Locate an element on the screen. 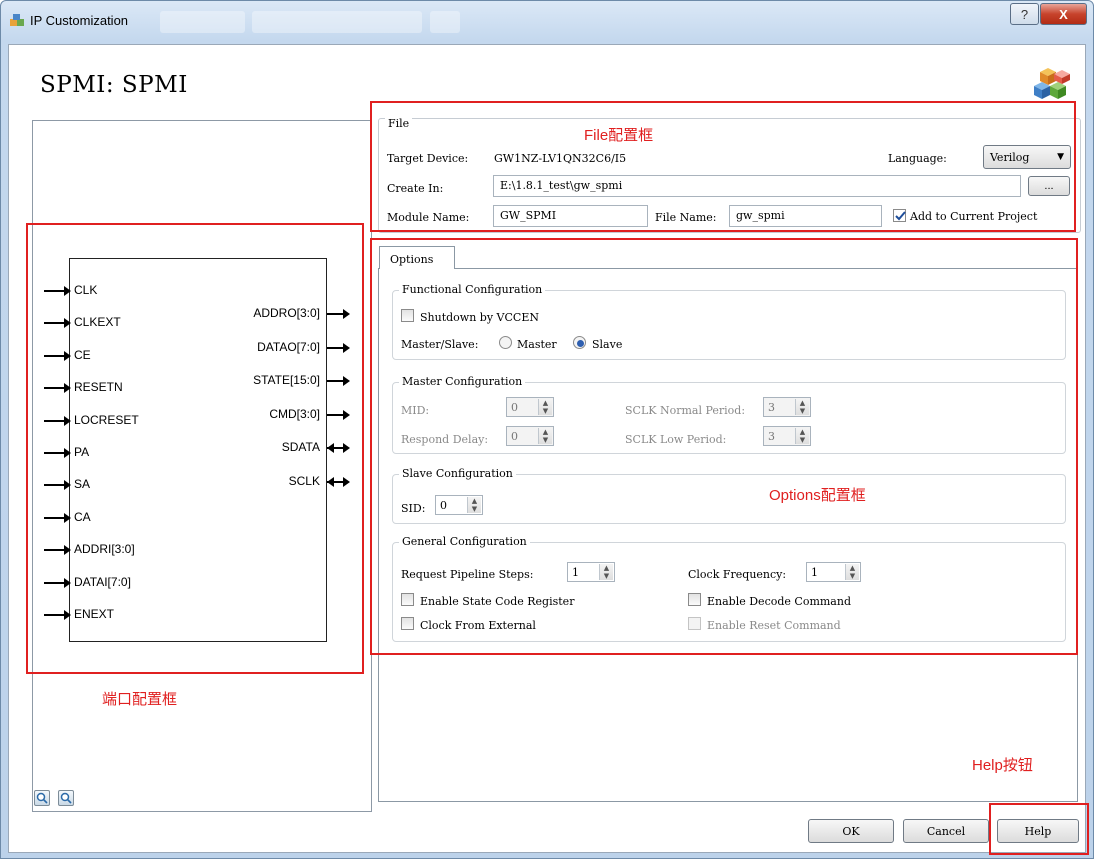 The image size is (1094, 859). zoom-out-icon is located at coordinates (66, 798).